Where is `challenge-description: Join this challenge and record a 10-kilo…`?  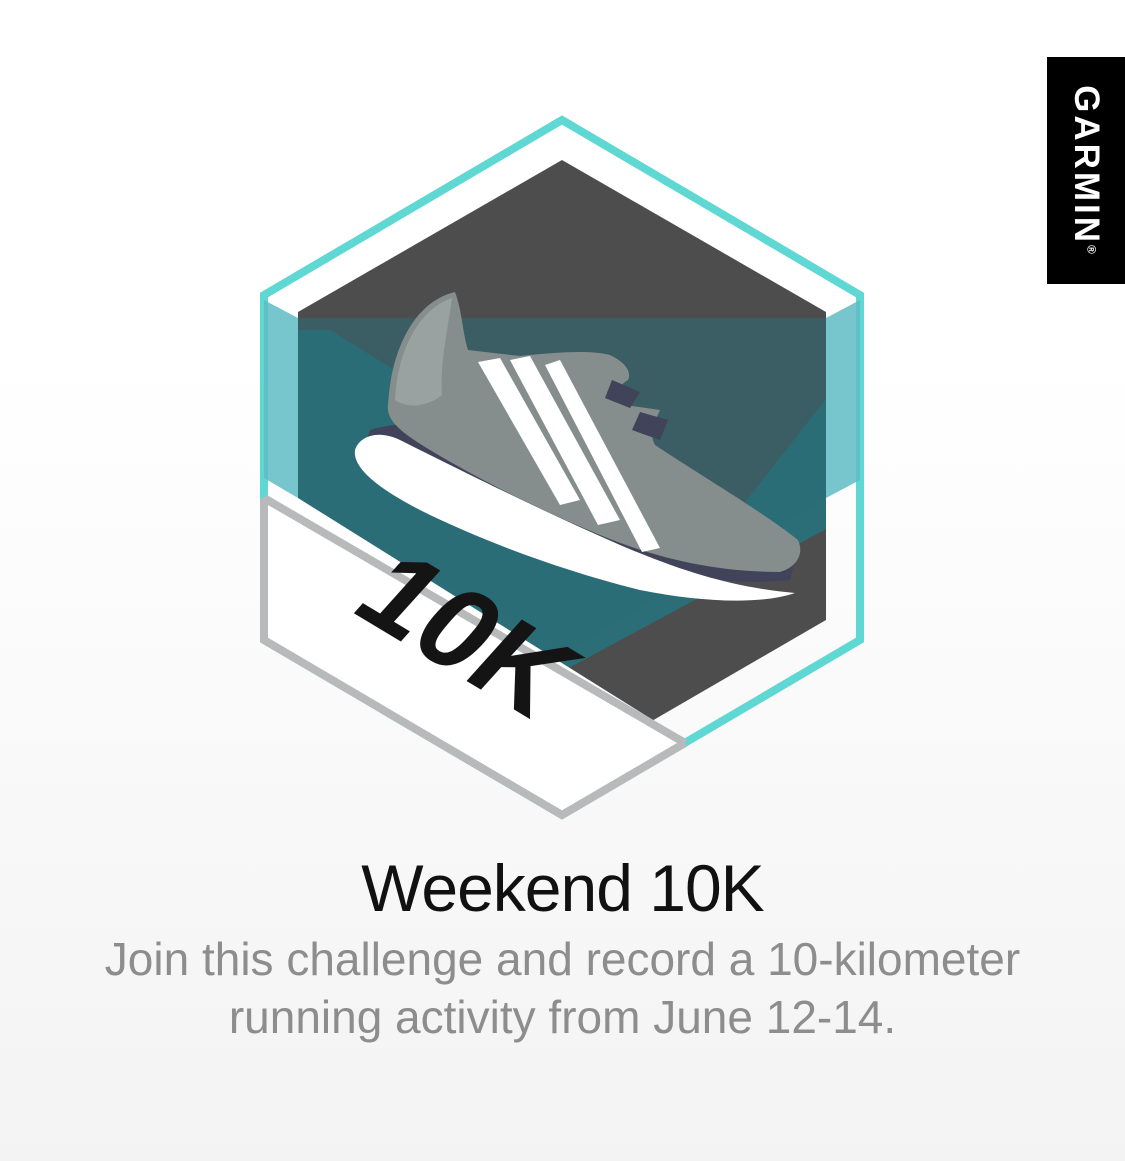
challenge-description: Join this challenge and record a 10-kilo… is located at coordinates (562, 988).